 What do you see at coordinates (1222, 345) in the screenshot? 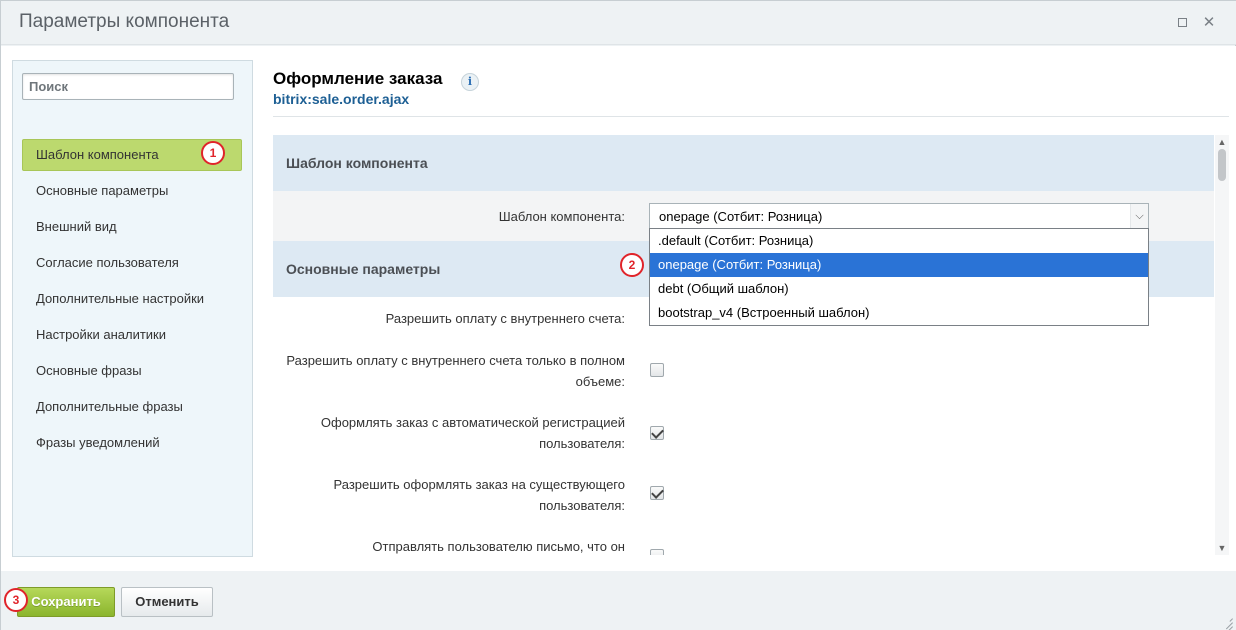
I see `scrollbar: ▲ ▼` at bounding box center [1222, 345].